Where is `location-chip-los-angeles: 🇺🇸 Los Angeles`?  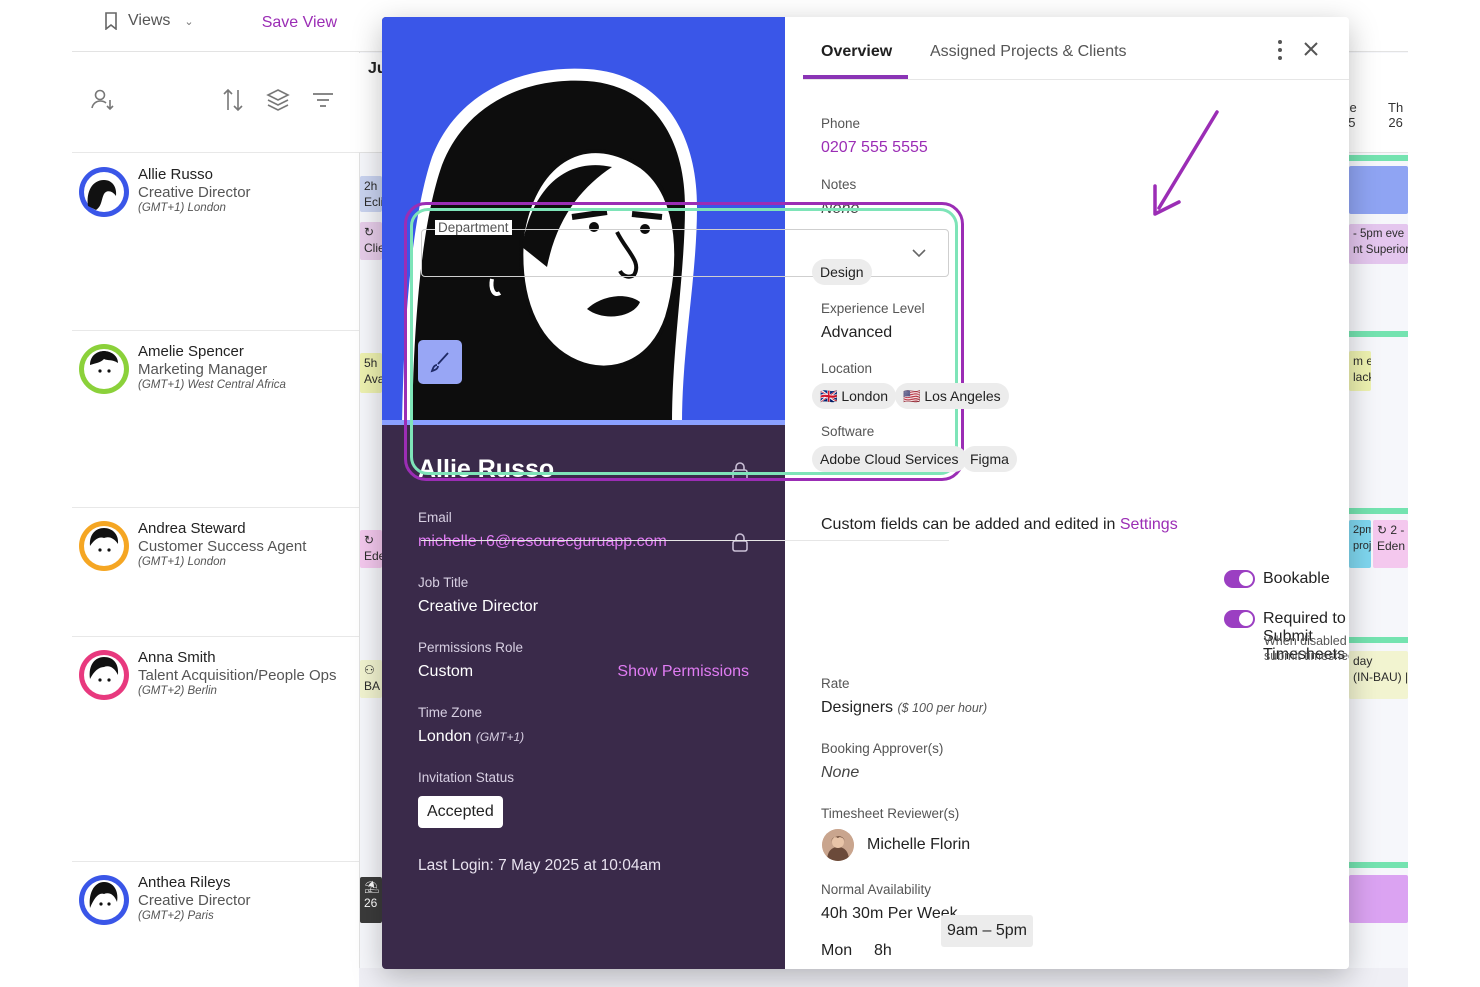 location-chip-los-angeles: 🇺🇸 Los Angeles is located at coordinates (952, 396).